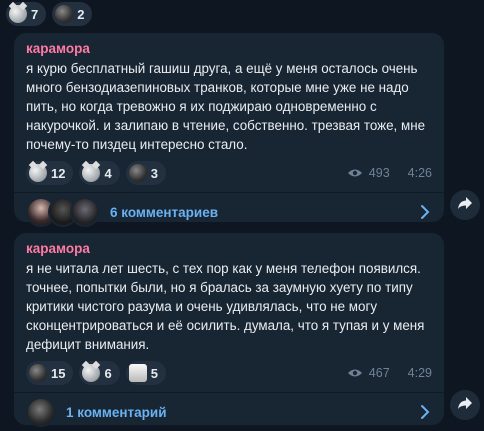  What do you see at coordinates (108, 173) in the screenshot?
I see `reaction-count: 4` at bounding box center [108, 173].